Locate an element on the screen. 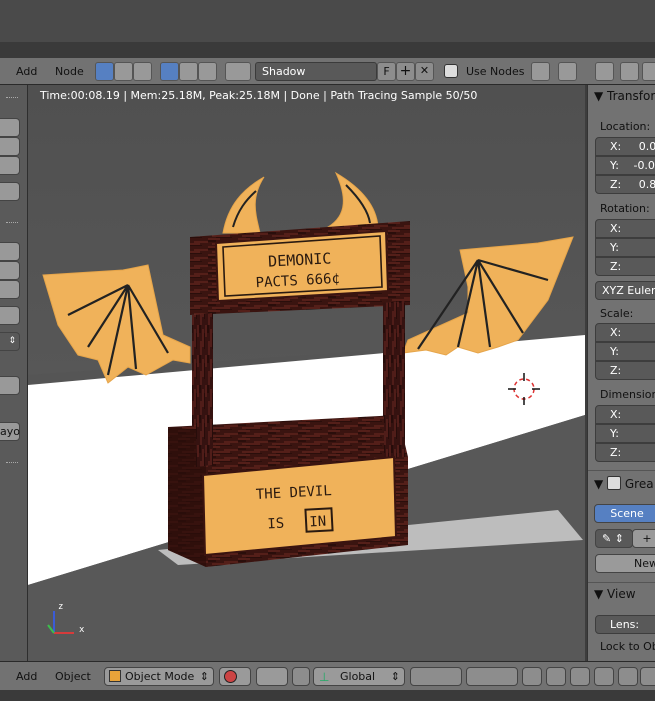  link-icon is located at coordinates (629, 71).